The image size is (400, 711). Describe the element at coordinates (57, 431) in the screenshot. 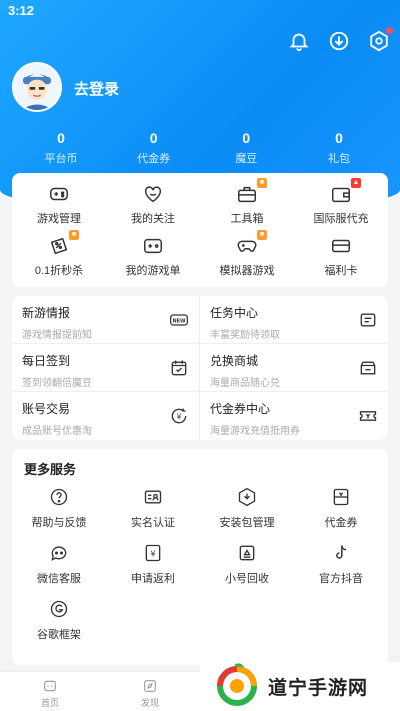

I see `info-subtitle: 成品账号优惠淘` at that location.